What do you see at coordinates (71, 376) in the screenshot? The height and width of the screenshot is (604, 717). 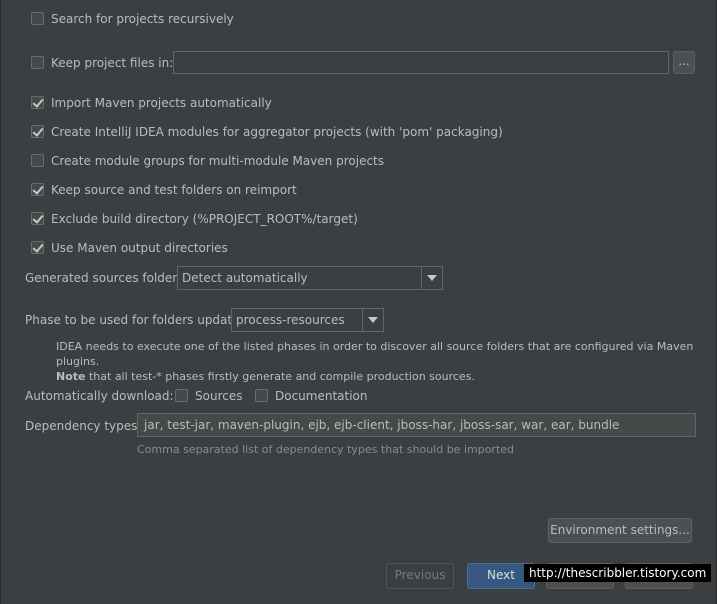 I see `phase-help-note: Note` at bounding box center [71, 376].